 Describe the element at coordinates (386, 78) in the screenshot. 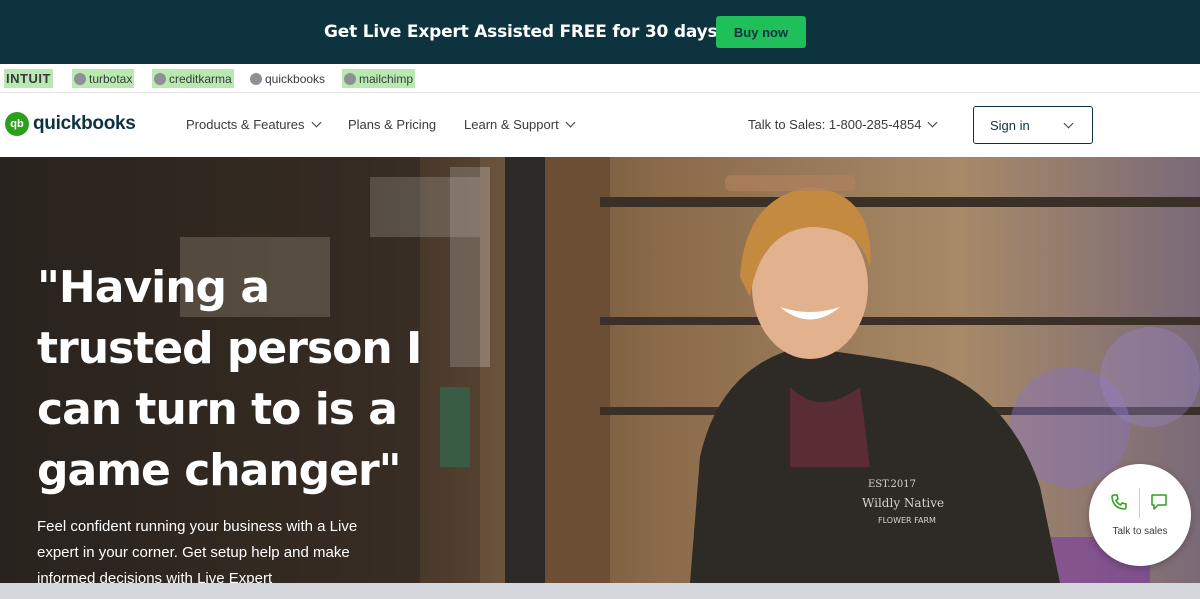

I see `brand-mailchimp-label: mailchimp` at that location.